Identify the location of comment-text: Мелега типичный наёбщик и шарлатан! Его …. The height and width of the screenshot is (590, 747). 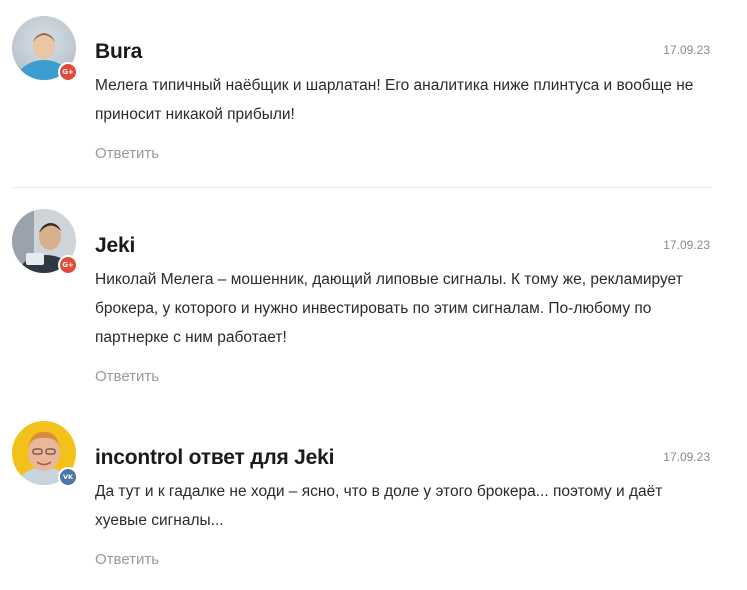
(394, 100).